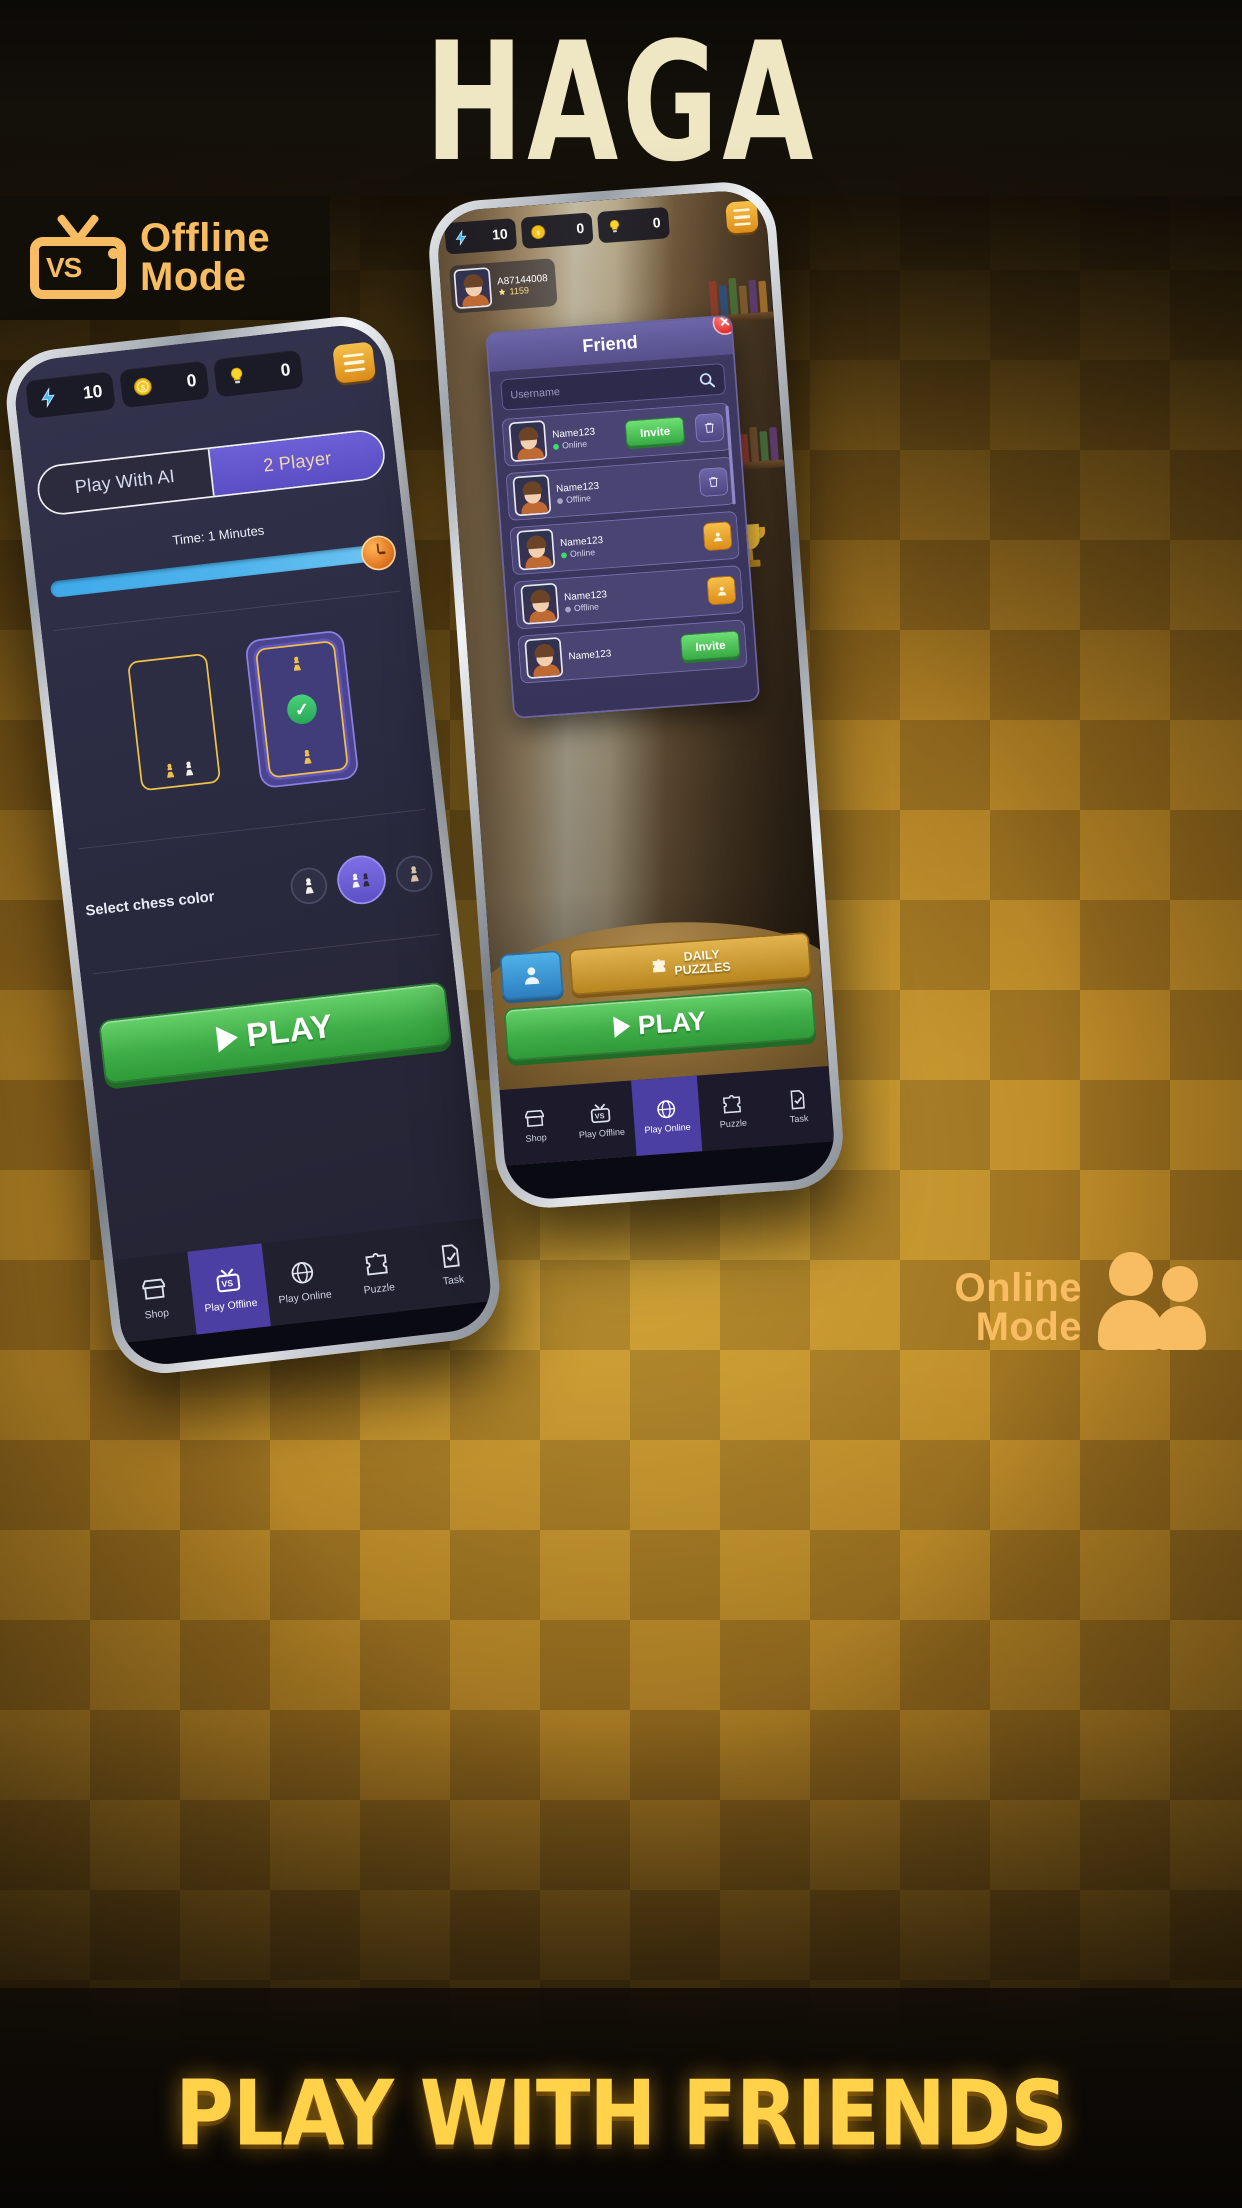 Image resolution: width=1242 pixels, height=2208 pixels. I want to click on nav-play-online-label: Play Online, so click(305, 1296).